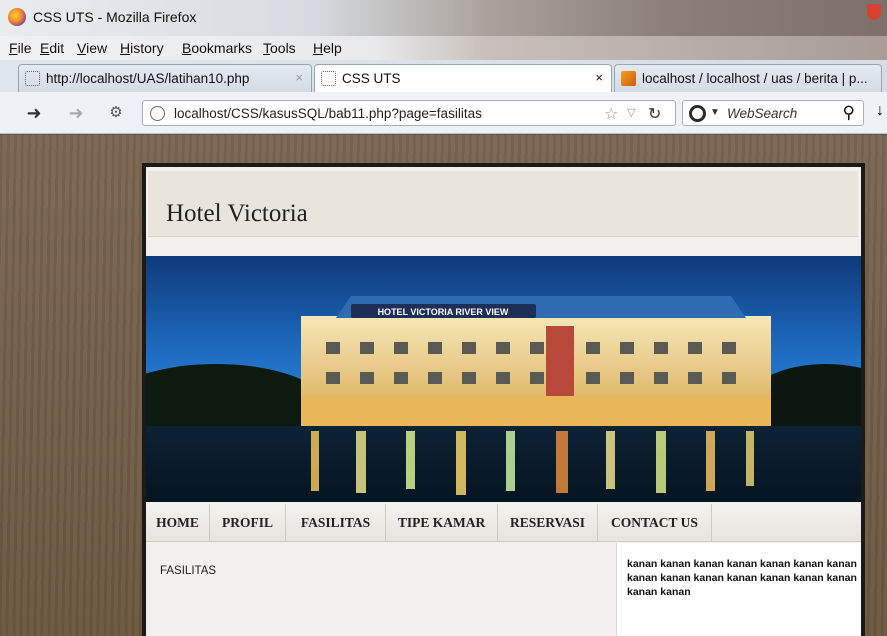  What do you see at coordinates (188, 571) in the screenshot?
I see `content-heading: FASILITAS` at bounding box center [188, 571].